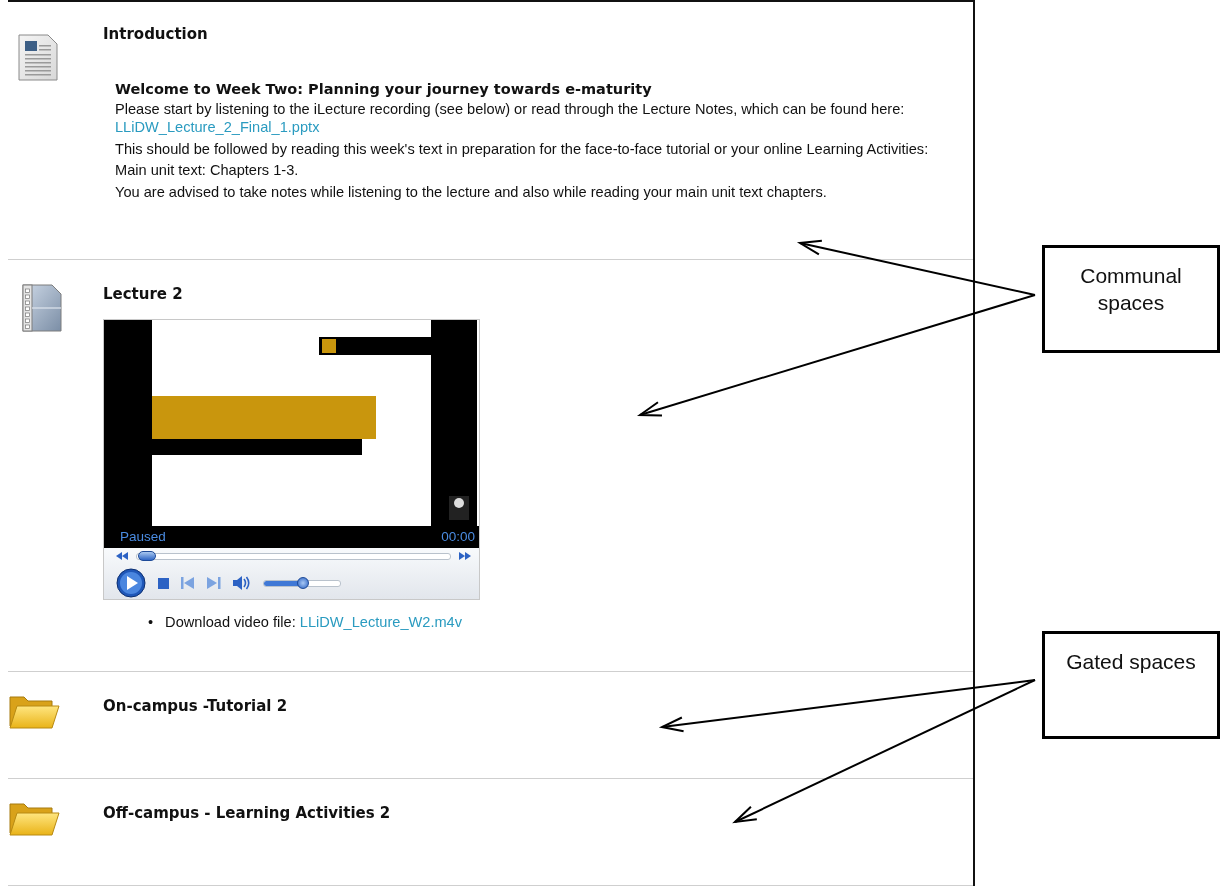 The image size is (1226, 894). What do you see at coordinates (522, 148) in the screenshot?
I see `intro-paragraph: This should be followed by reading this week's text in preparation for the face-to-face tutorial or your online Learning Activities:` at bounding box center [522, 148].